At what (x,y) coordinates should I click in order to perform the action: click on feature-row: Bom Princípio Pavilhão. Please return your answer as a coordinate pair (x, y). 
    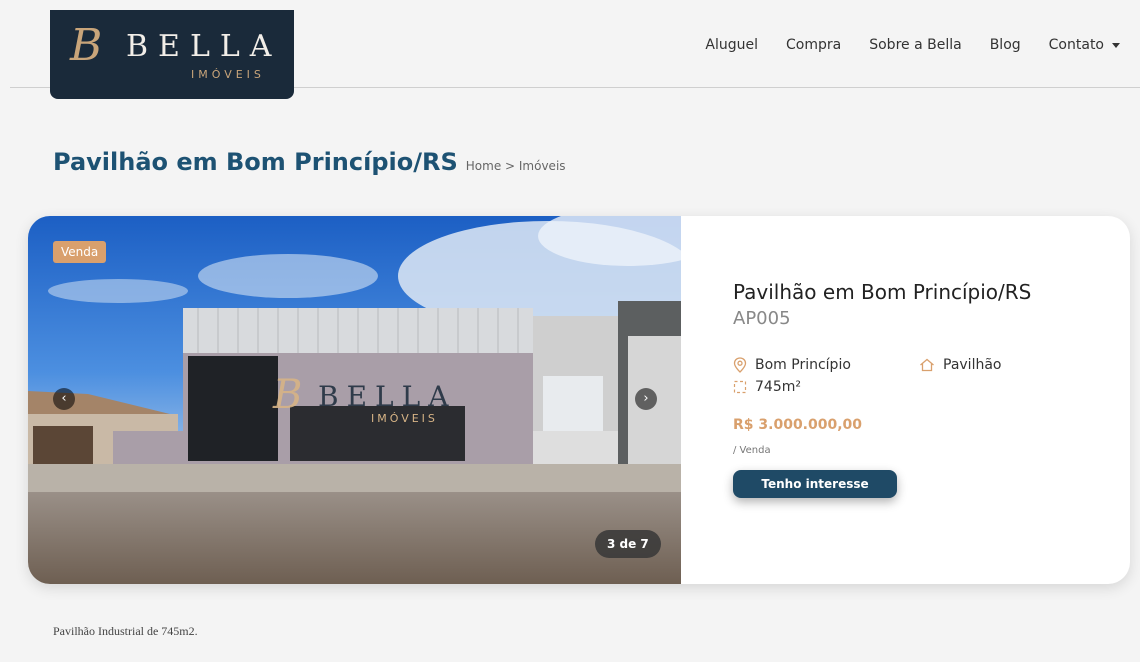
    Looking at the image, I should click on (913, 365).